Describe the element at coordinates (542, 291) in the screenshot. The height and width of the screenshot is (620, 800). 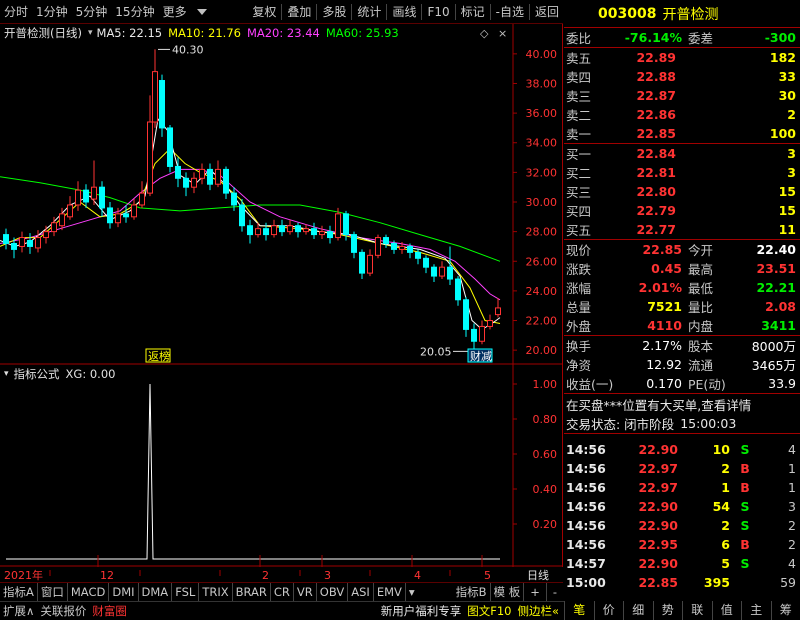
I see `y-tick-label: 24.00` at that location.